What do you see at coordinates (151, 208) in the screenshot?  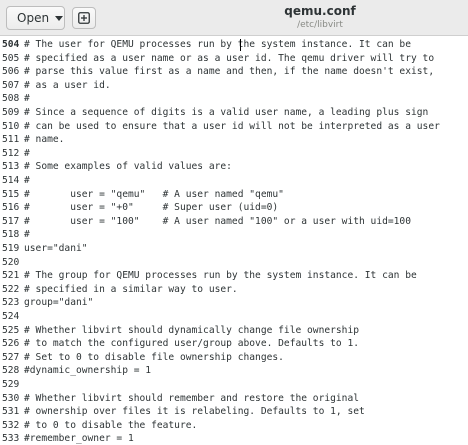 I see `line-text: # user = "+0" # Super user (uid=0)` at bounding box center [151, 208].